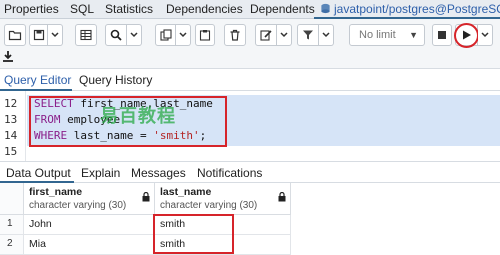 Image resolution: width=500 pixels, height=255 pixels. What do you see at coordinates (115, 80) in the screenshot?
I see `tab-query-history: Query History` at bounding box center [115, 80].